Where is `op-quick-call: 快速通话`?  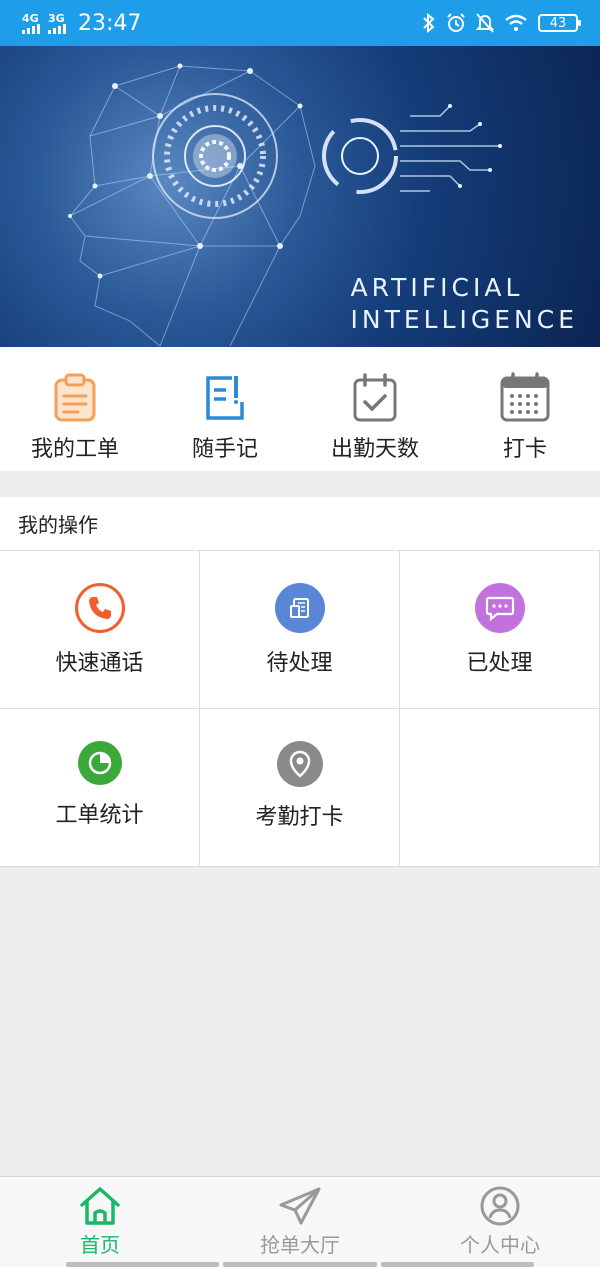
op-quick-call: 快速通话 is located at coordinates (100, 630).